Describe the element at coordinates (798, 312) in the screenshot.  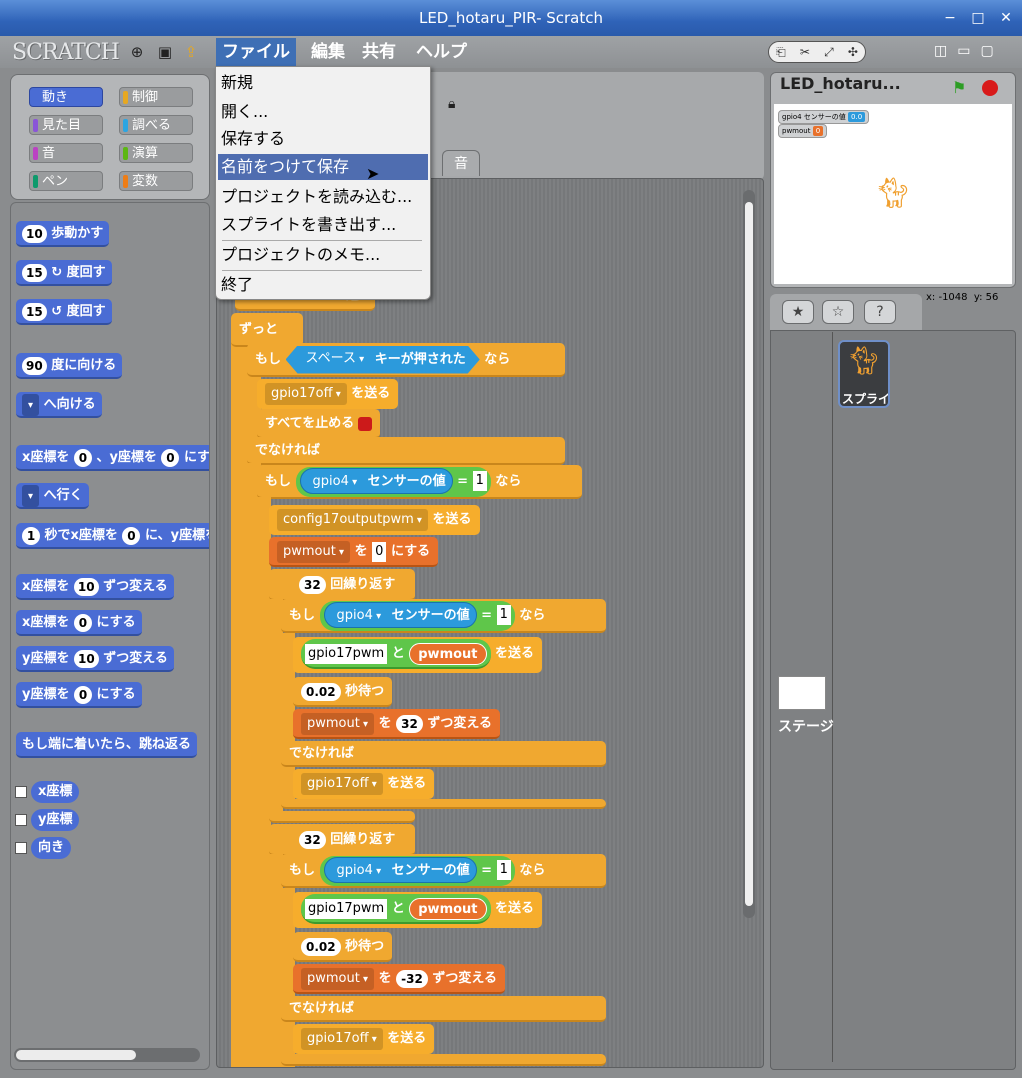
I see `paint-sprite-icon: ★` at that location.